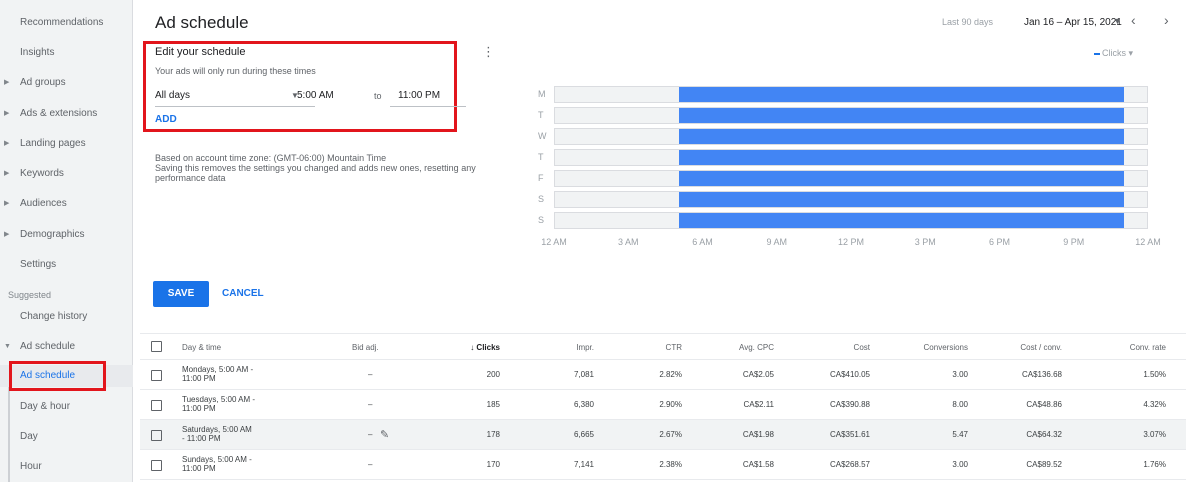 Image resolution: width=1186 pixels, height=482 pixels. I want to click on sidebar-item-label: Recommendations, so click(62, 22).